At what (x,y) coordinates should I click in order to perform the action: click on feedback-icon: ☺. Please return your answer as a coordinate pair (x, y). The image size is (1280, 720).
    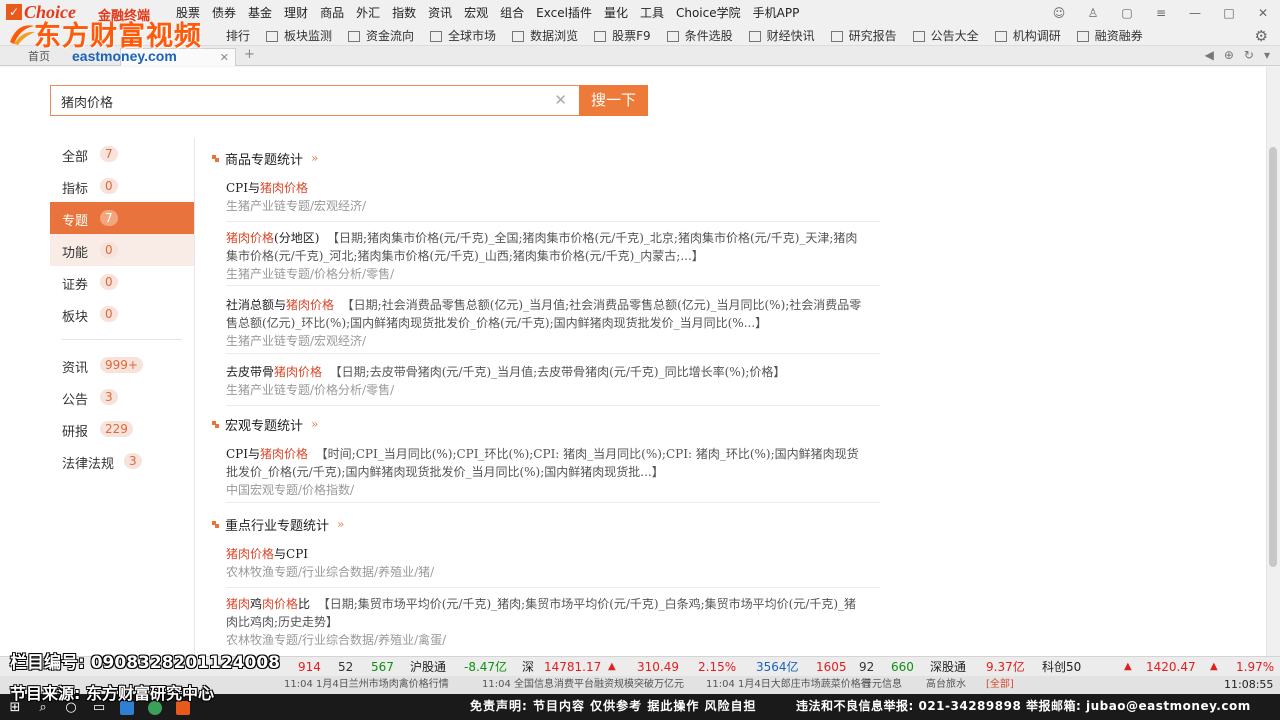
    Looking at the image, I should click on (1059, 13).